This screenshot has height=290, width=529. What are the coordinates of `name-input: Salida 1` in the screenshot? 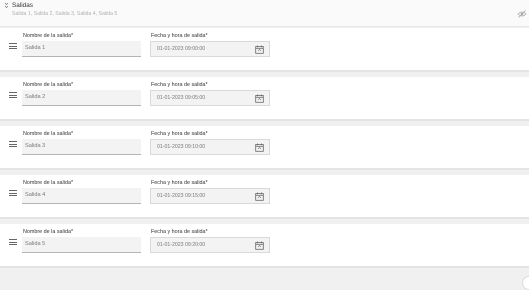 It's located at (81, 49).